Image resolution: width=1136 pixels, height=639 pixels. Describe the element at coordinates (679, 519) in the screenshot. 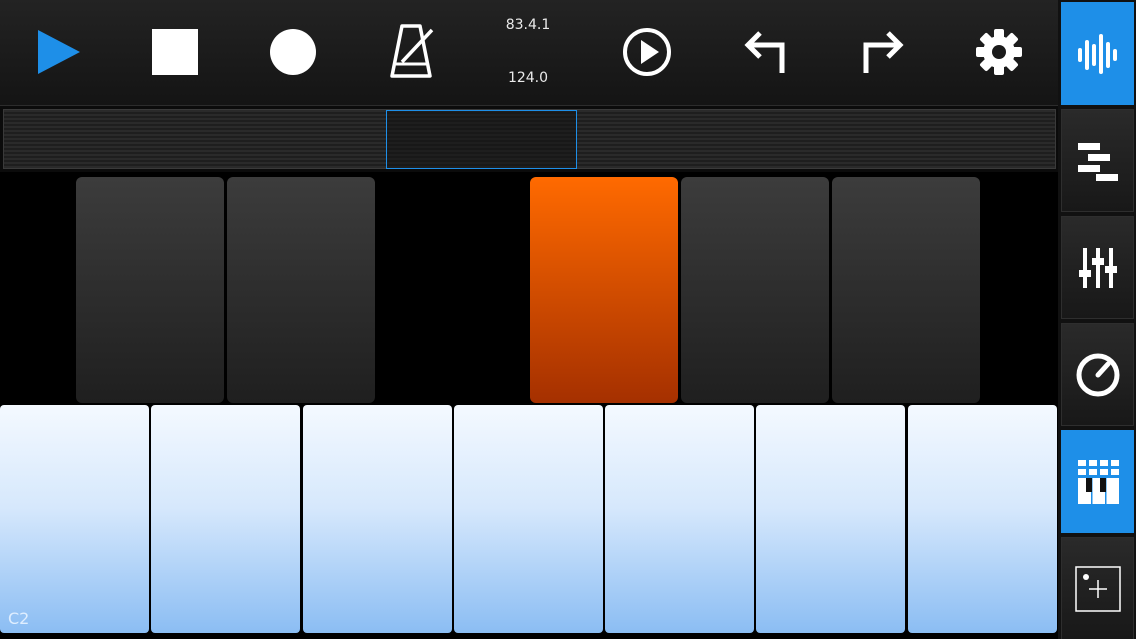

I see `white-key-g` at that location.